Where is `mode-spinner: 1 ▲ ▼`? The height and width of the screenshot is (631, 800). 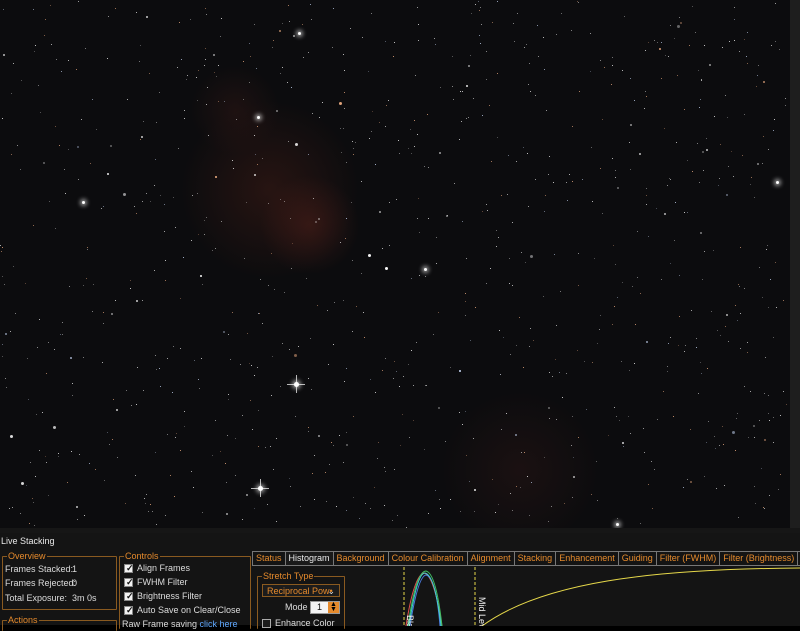 mode-spinner: 1 ▲ ▼ is located at coordinates (325, 607).